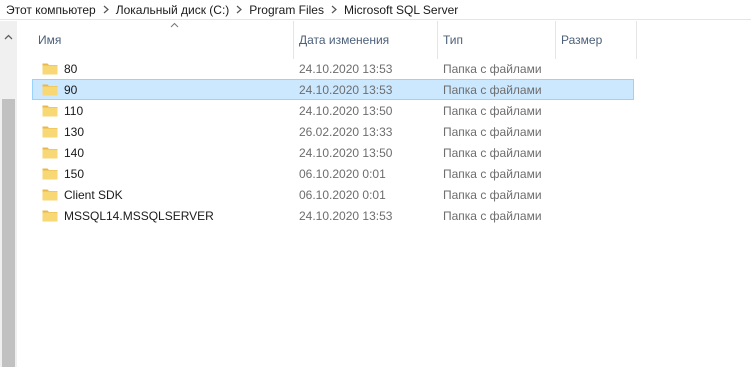 The image size is (751, 367). Describe the element at coordinates (344, 40) in the screenshot. I see `column-header-date-label: Дата изменения` at that location.